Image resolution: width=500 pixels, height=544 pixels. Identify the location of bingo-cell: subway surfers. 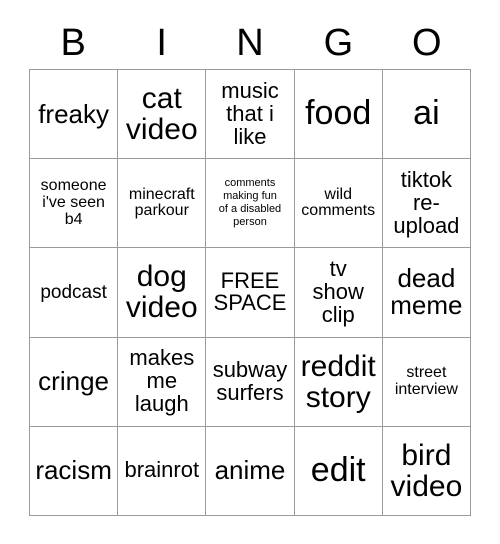
(250, 382).